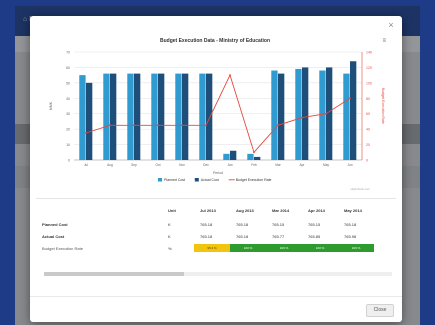 The height and width of the screenshot is (325, 435). What do you see at coordinates (68, 145) in the screenshot?
I see `y-tick-label: 10` at bounding box center [68, 145].